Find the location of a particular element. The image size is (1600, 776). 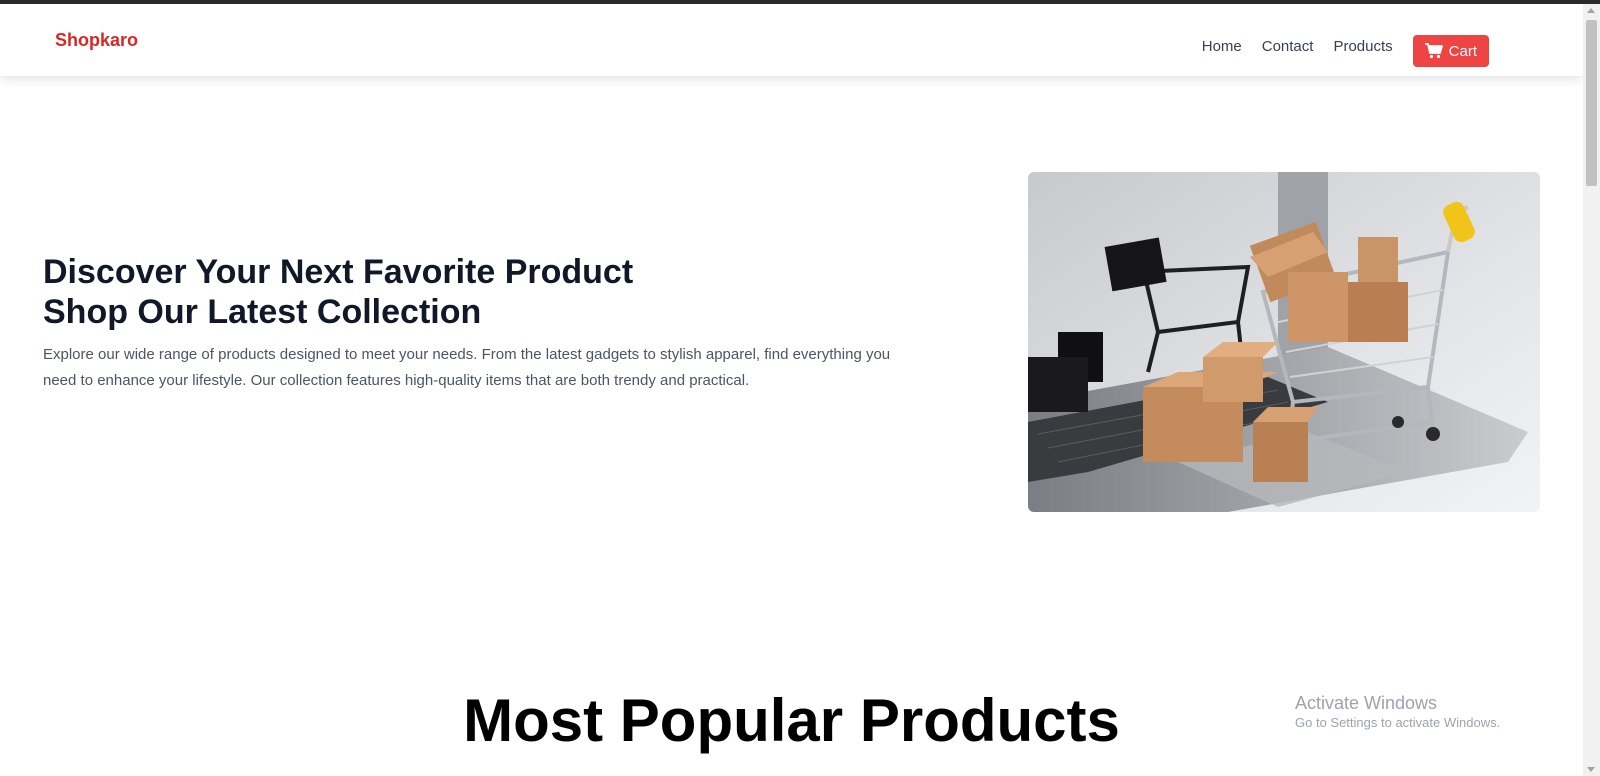

vertical-scrollbar is located at coordinates (1591, 390).